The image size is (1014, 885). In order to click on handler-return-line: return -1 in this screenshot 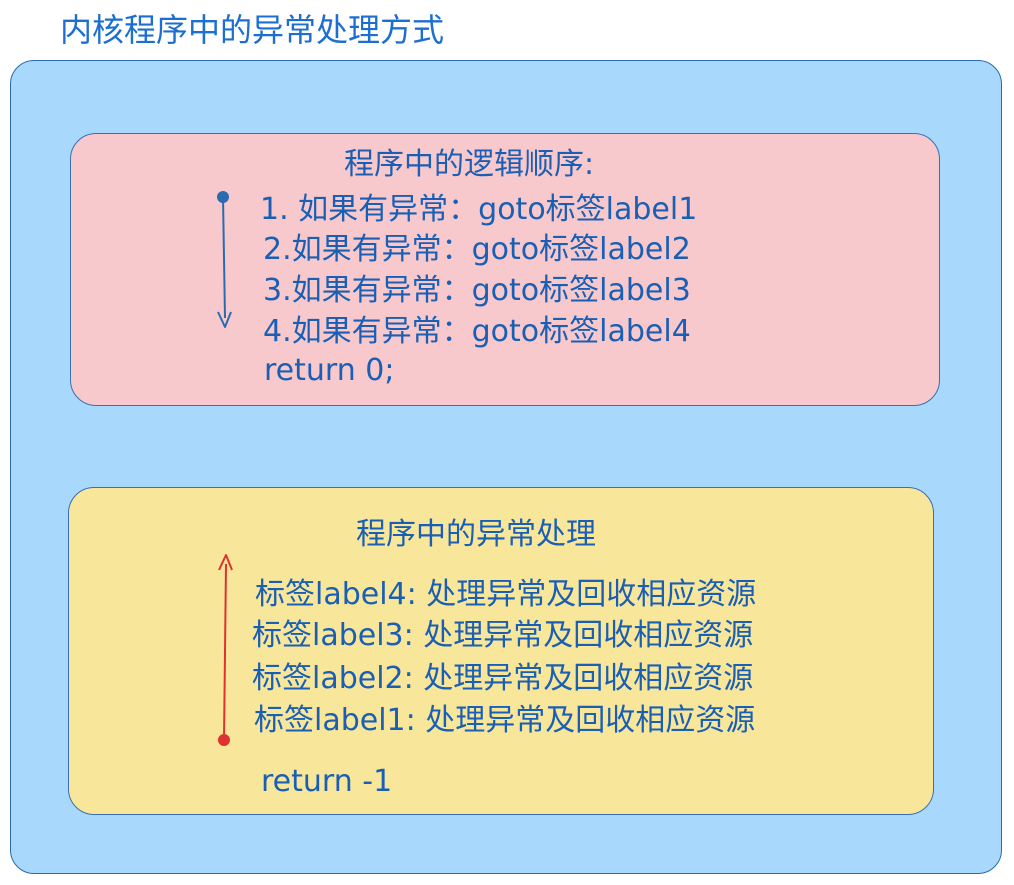, I will do `click(327, 781)`.